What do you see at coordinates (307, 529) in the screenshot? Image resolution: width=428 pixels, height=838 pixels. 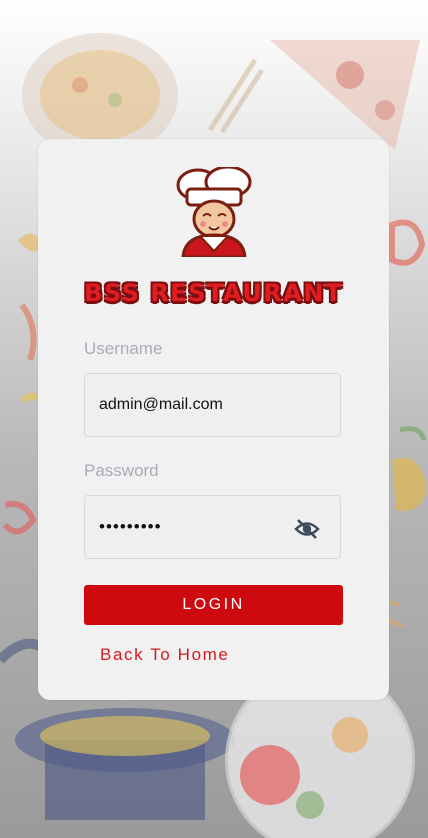 I see `eye-slash-icon` at bounding box center [307, 529].